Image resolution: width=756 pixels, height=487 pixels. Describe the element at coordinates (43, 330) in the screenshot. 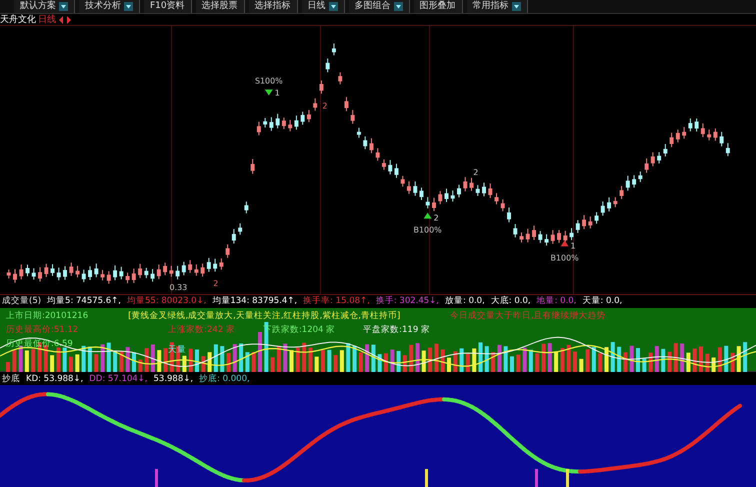

I see `high-price: 历史最高价:51.12` at that location.